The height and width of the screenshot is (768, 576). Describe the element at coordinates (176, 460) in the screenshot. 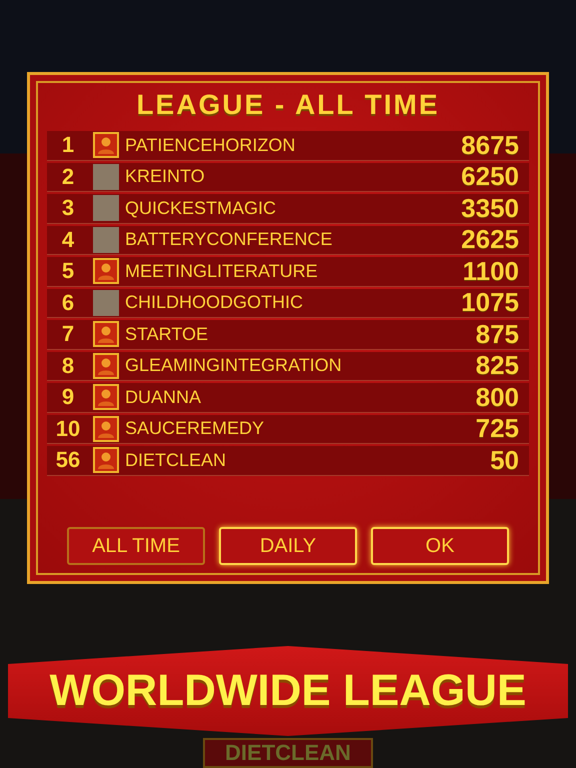

I see `player-name: DIETCLEAN` at that location.